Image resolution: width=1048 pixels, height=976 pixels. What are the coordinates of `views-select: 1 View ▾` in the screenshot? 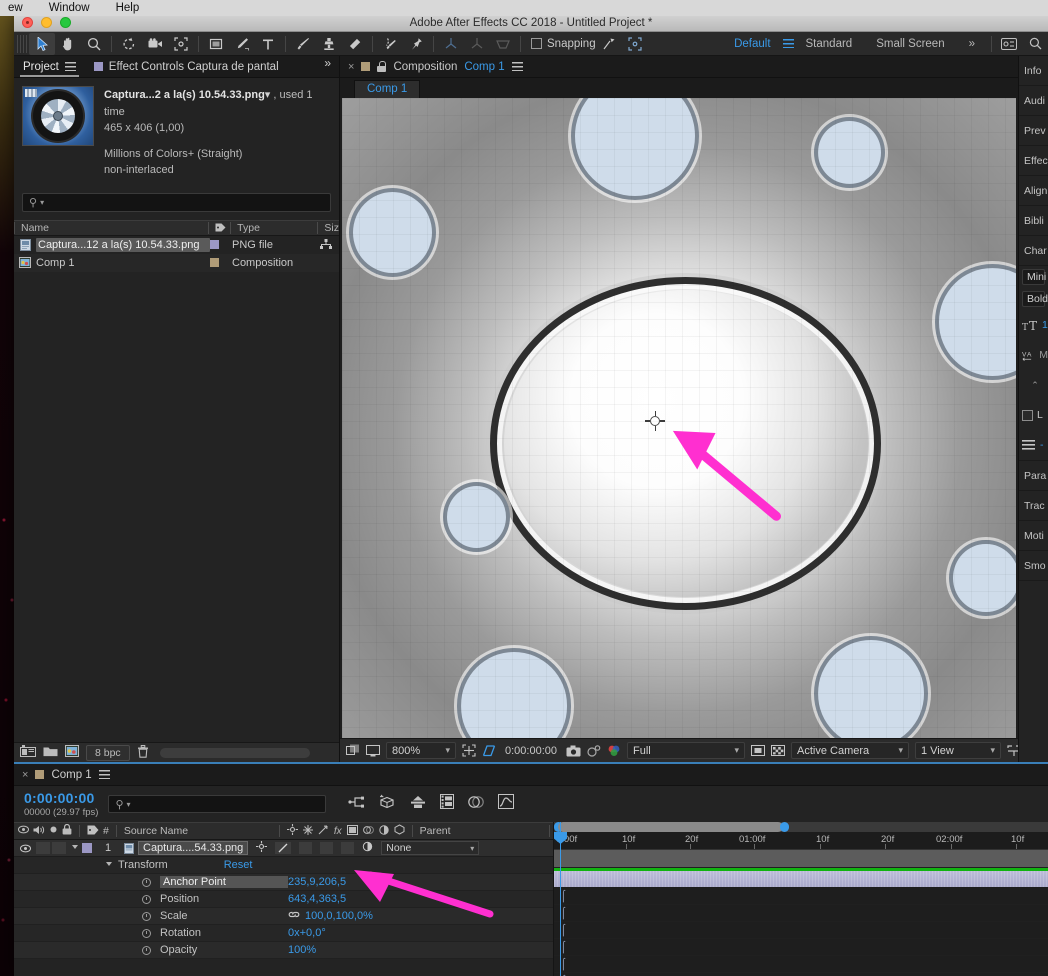 It's located at (958, 750).